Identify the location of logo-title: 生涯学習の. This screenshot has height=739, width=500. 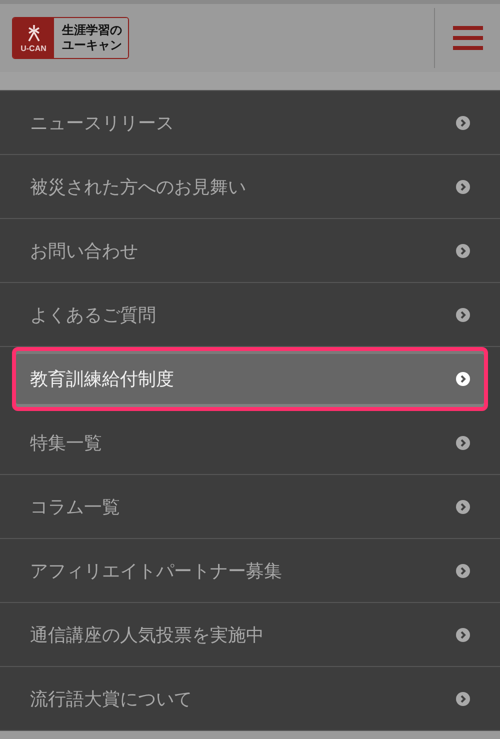
(92, 30).